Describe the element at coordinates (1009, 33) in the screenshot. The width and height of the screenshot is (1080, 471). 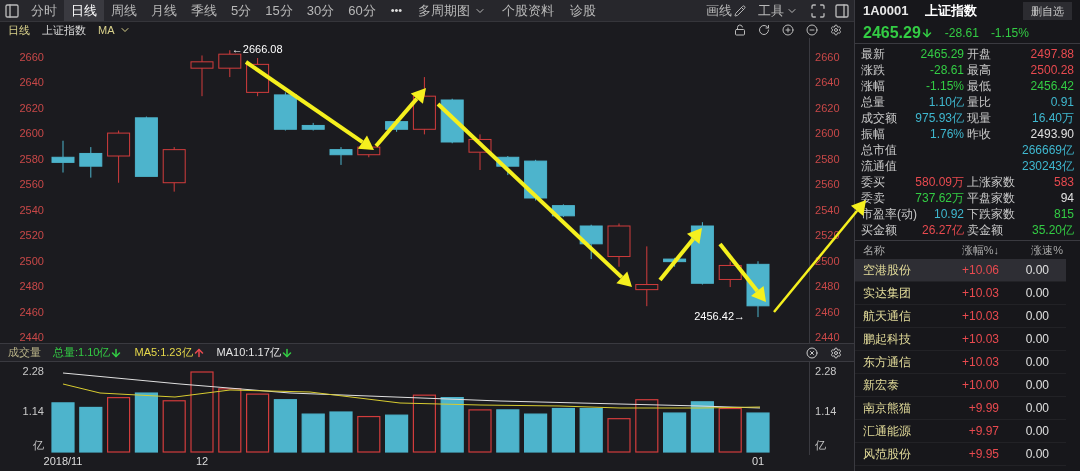
I see `percent-change: -1.15%` at that location.